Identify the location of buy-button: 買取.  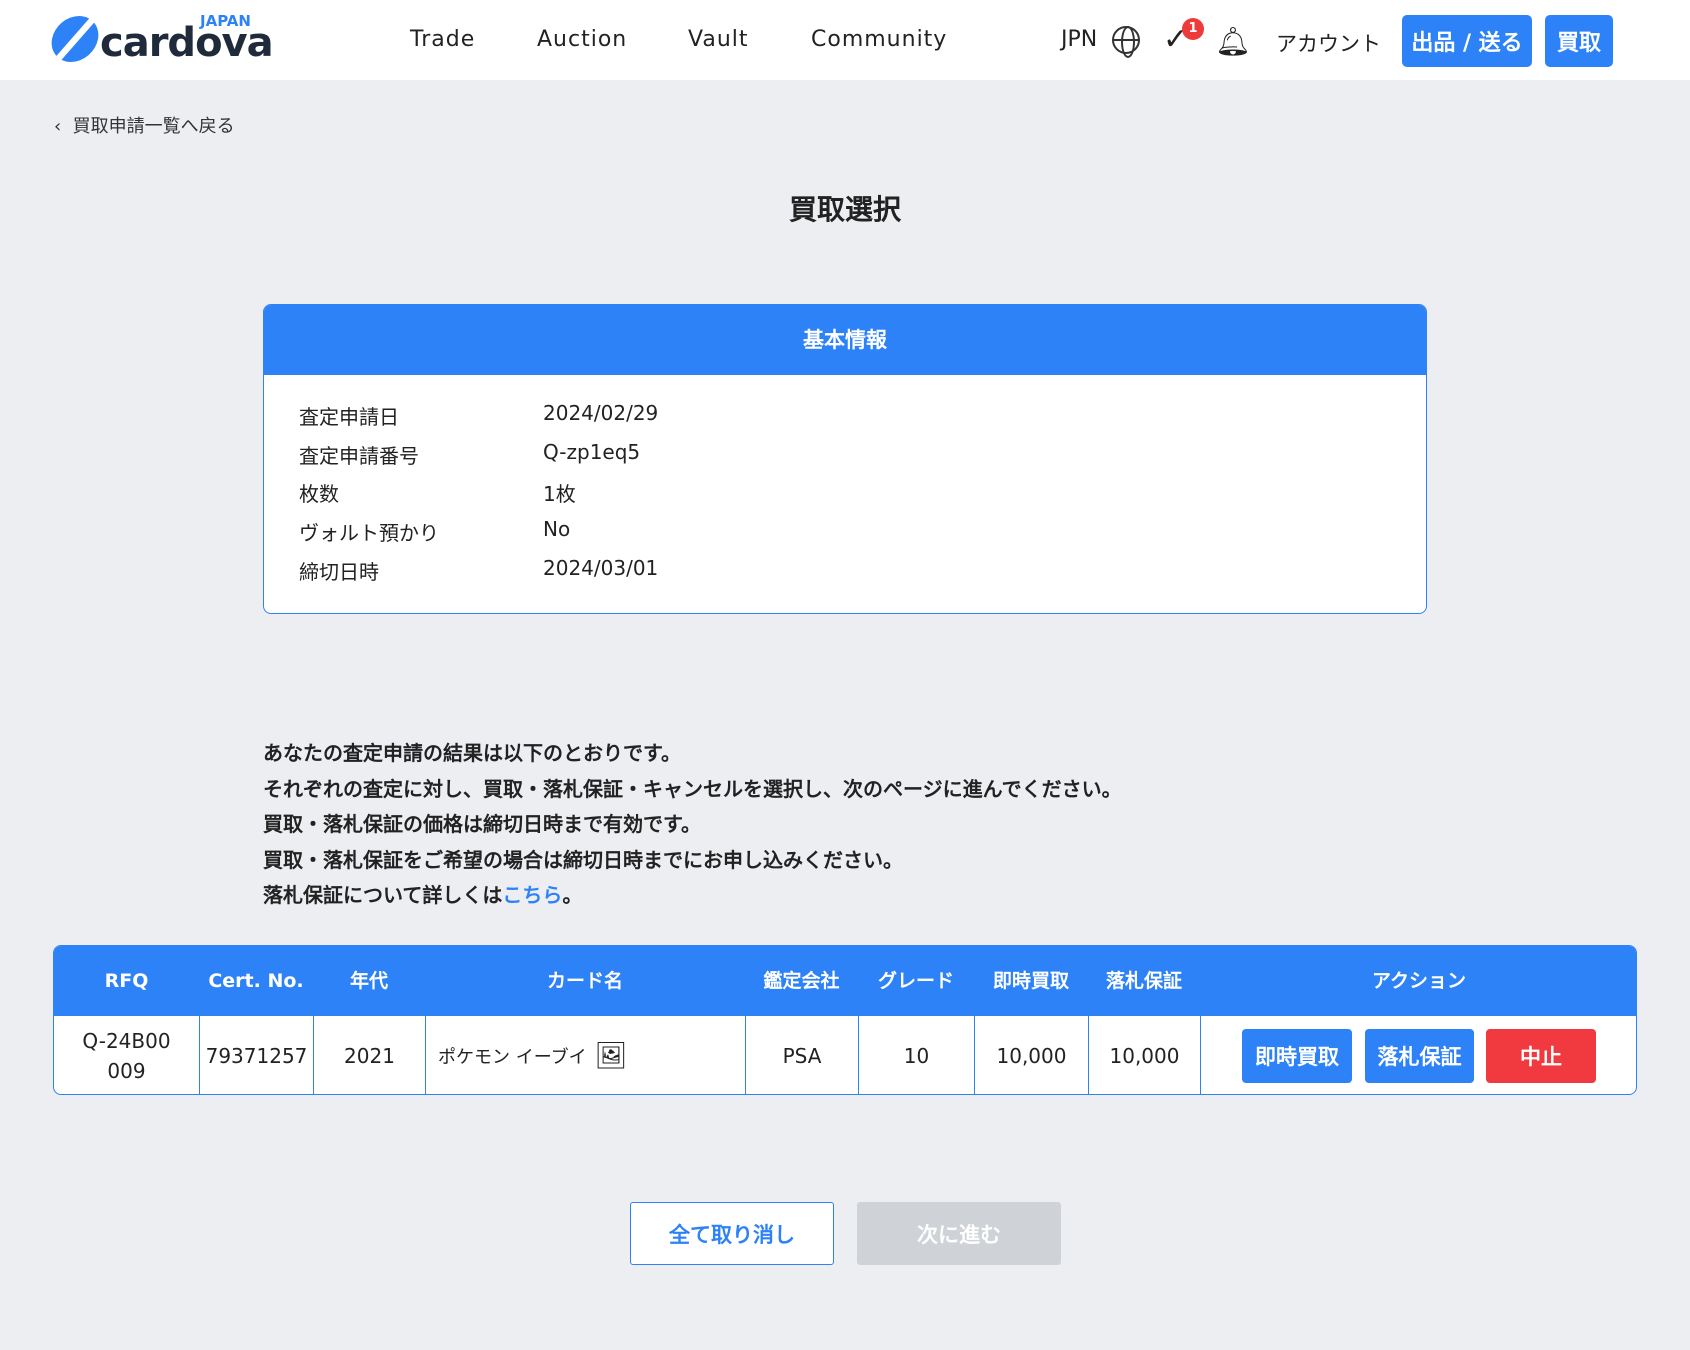
(1579, 41).